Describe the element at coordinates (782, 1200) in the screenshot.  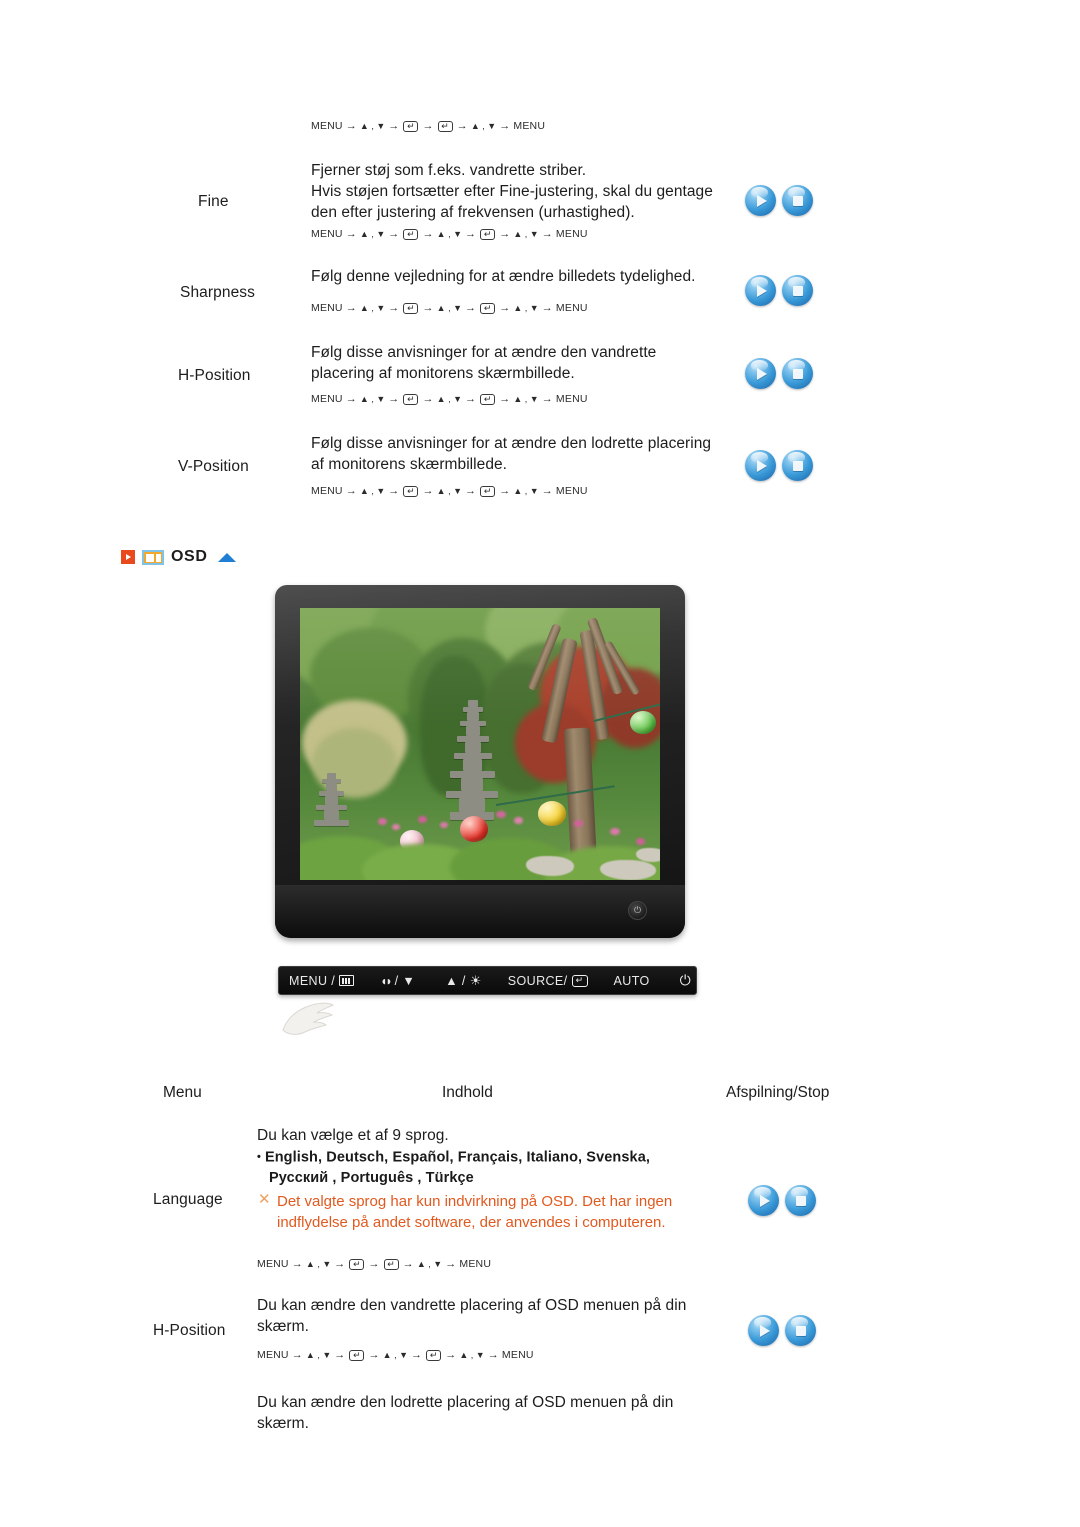
I see `playstop-buttons-language` at that location.